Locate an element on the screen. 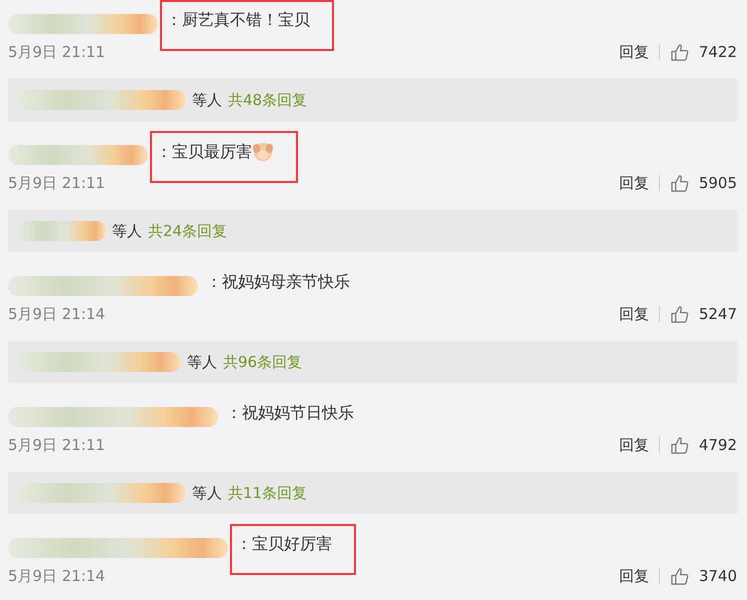  comment-text: ：宝贝好厉害 is located at coordinates (284, 544).